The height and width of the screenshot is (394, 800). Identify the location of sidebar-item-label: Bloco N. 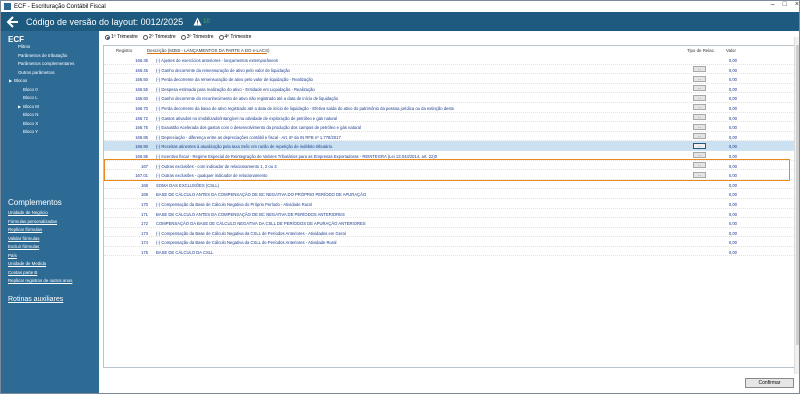
(31, 114).